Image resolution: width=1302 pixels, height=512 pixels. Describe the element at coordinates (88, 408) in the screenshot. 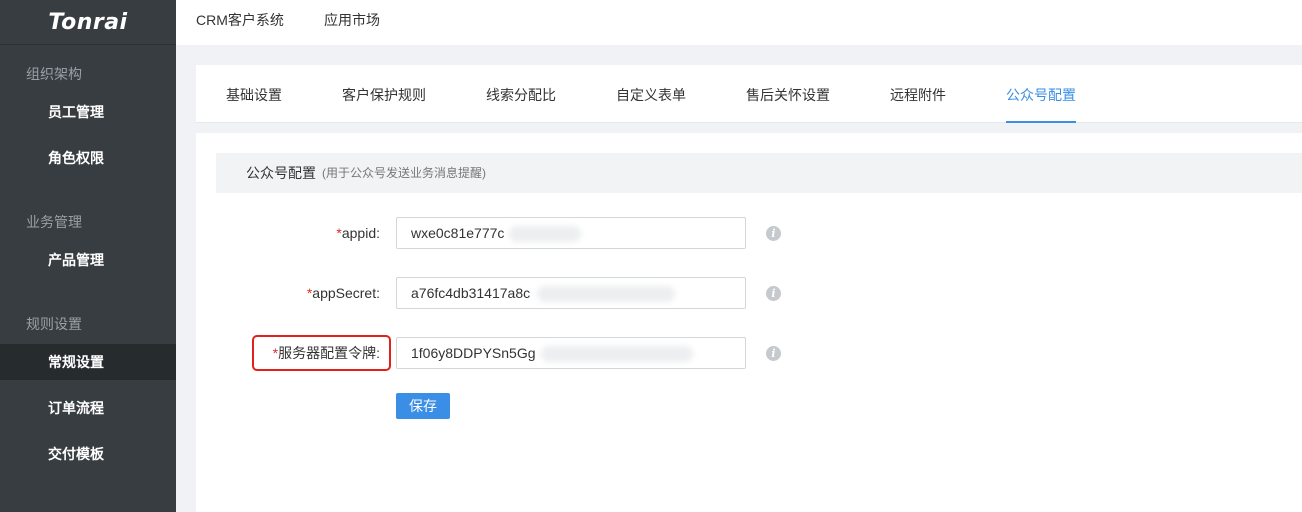

I see `sidebar-item-order-flow: 订单流程` at that location.